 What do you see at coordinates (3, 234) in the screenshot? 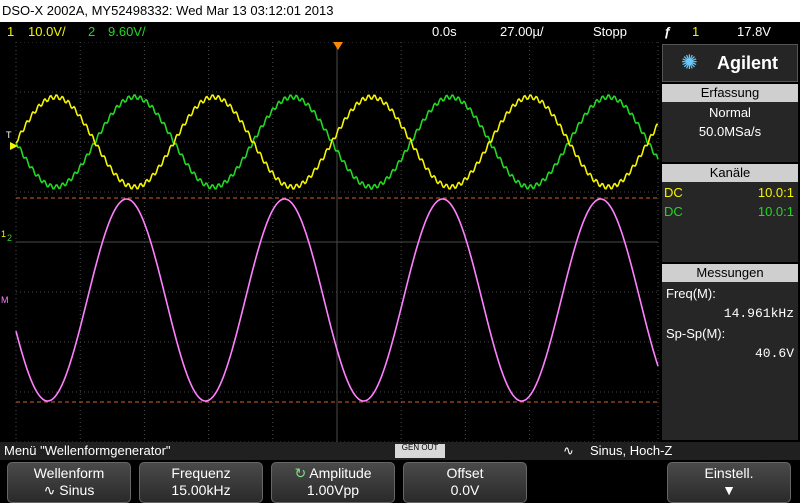
I see `ch1-ground-marker: 1` at bounding box center [3, 234].